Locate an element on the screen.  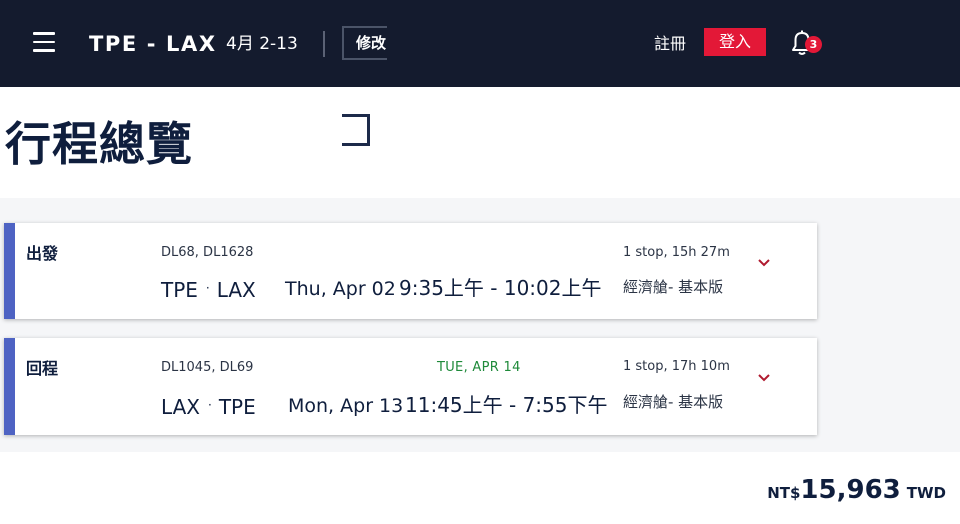
route-airports: LAX · TPE is located at coordinates (208, 406).